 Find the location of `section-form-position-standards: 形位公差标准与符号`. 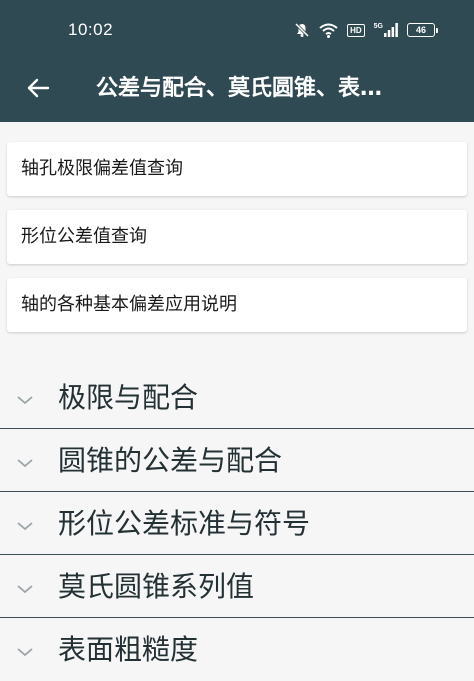

section-form-position-standards: 形位公差标准与符号 is located at coordinates (237, 524).